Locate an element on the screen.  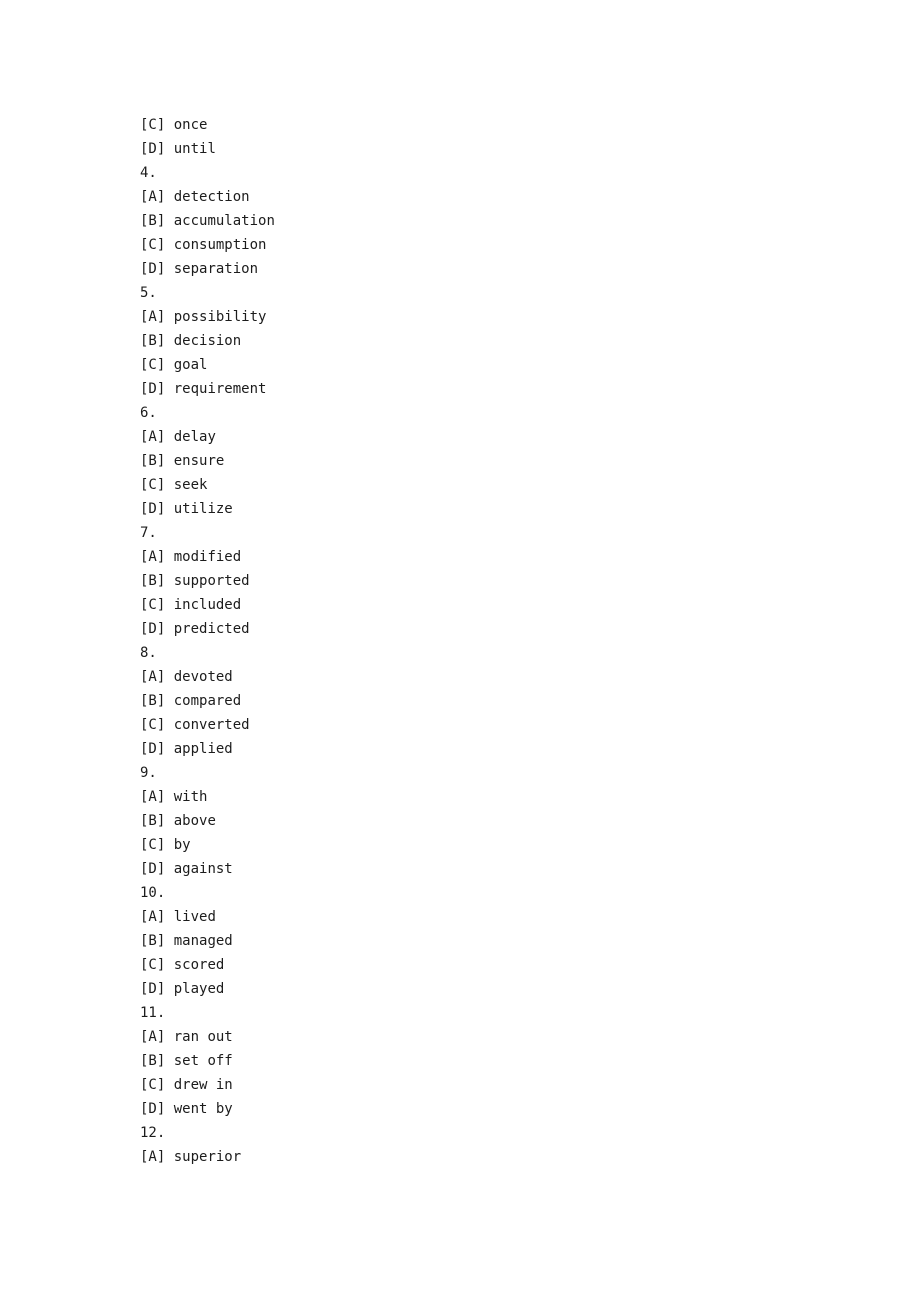
option-text: above is located at coordinates (194, 821).